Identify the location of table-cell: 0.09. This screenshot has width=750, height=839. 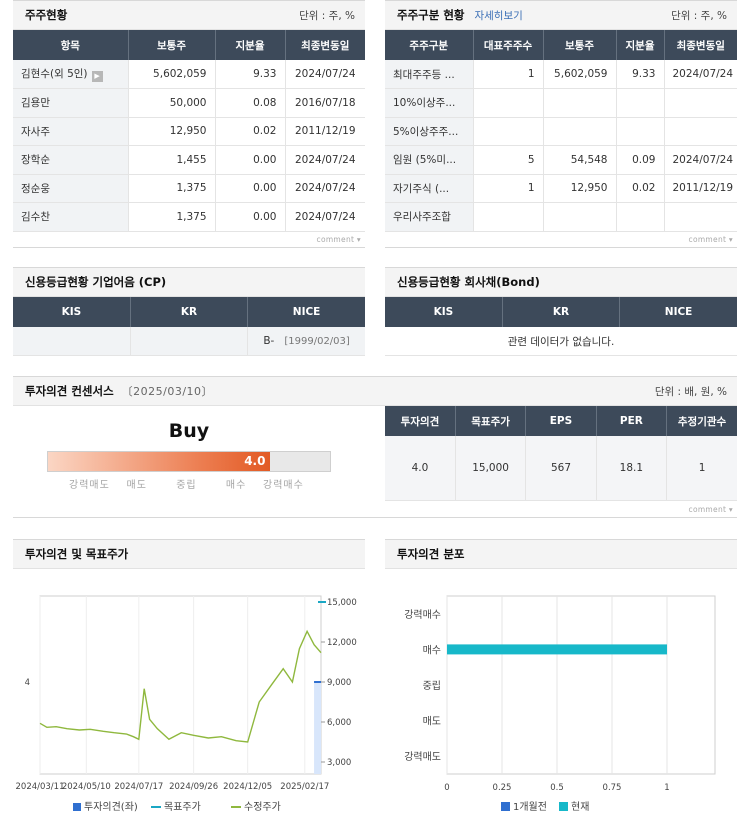
(640, 160).